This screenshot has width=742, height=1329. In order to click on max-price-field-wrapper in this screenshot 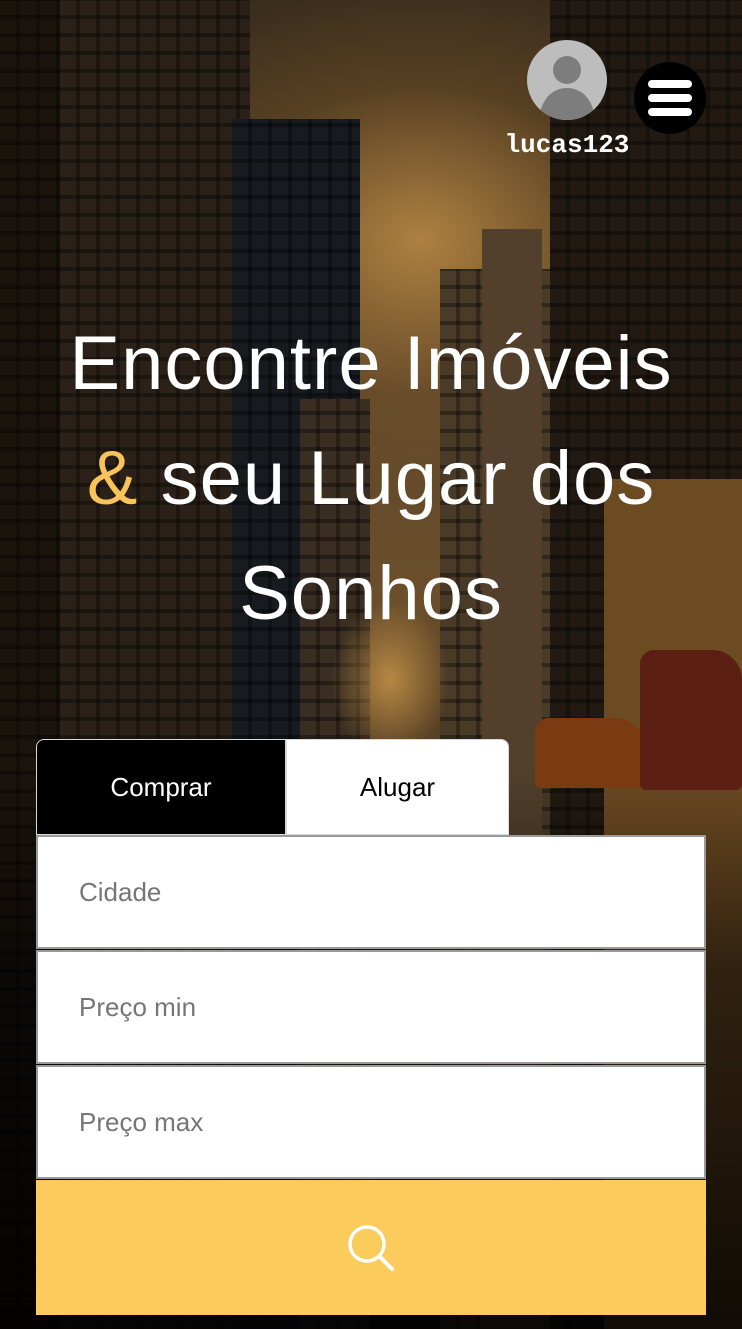, I will do `click(371, 1122)`.